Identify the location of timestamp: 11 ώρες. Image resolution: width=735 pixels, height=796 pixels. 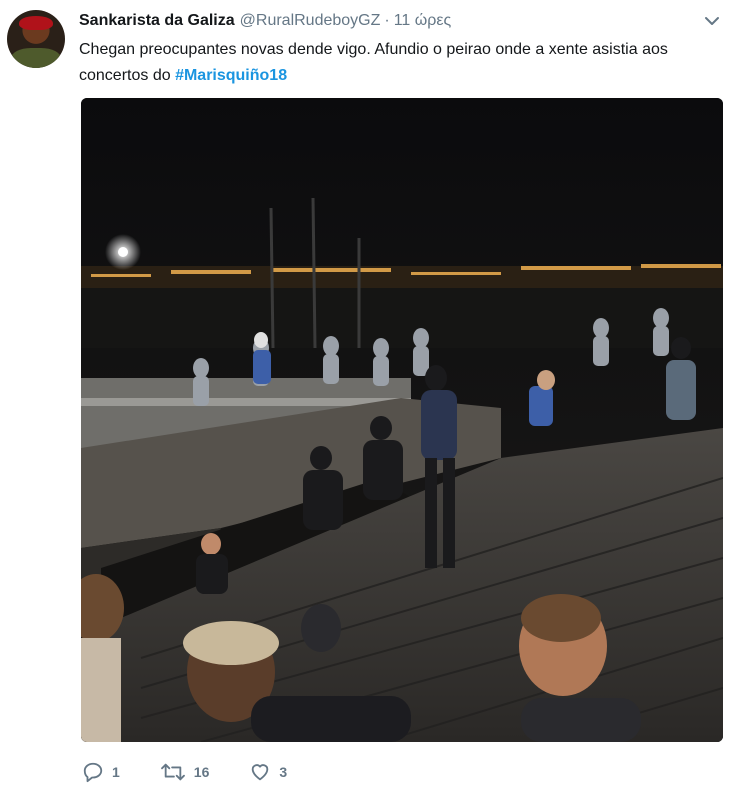
(423, 21).